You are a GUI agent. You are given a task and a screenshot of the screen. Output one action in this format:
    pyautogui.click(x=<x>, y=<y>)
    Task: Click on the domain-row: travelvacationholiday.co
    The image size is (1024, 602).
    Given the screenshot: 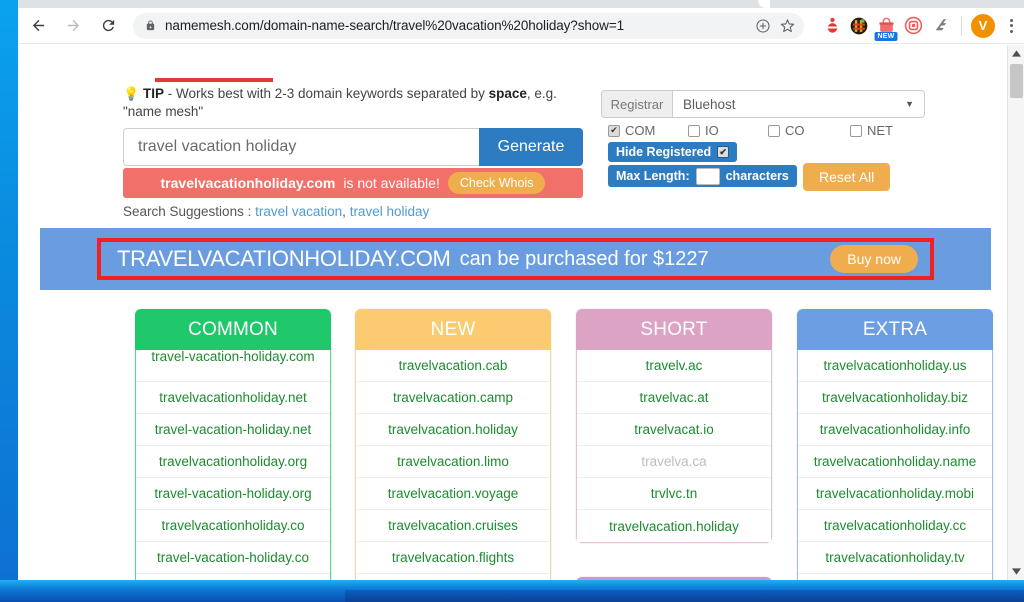 What is the action you would take?
    pyautogui.click(x=233, y=526)
    